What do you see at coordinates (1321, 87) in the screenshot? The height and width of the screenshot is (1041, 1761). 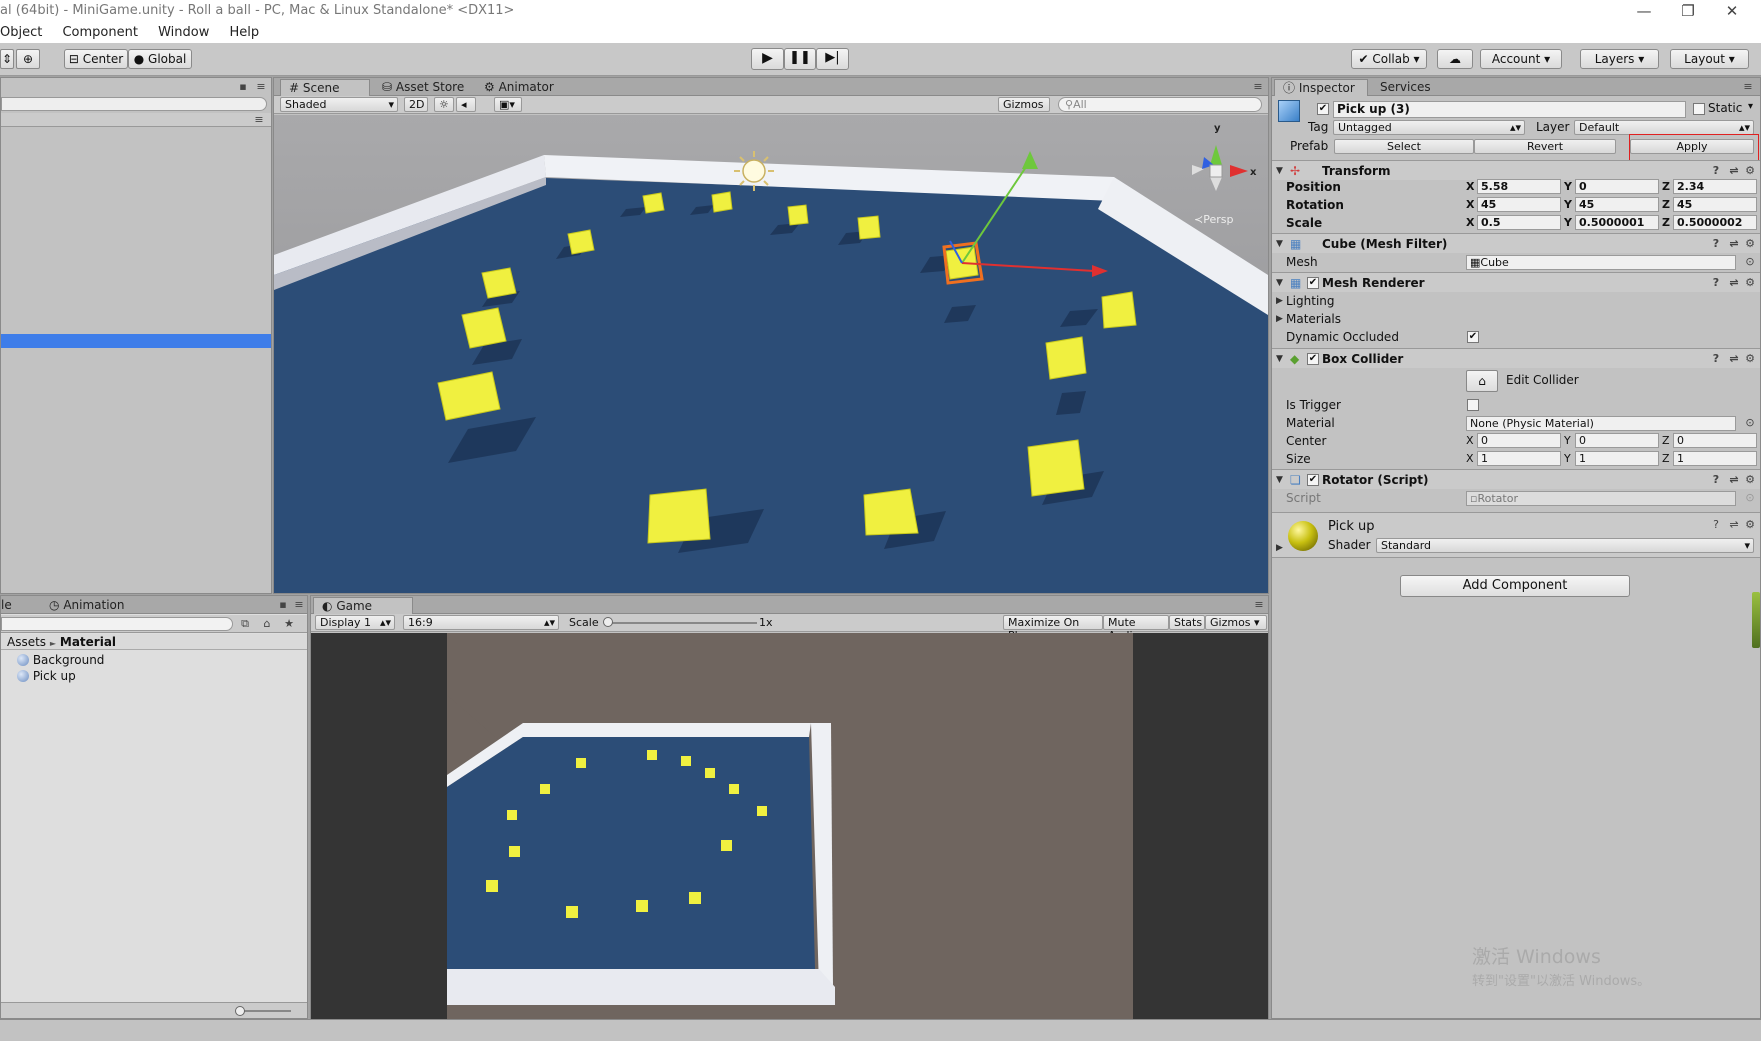 I see `tab-inspector: ⓘ Inspector` at bounding box center [1321, 87].